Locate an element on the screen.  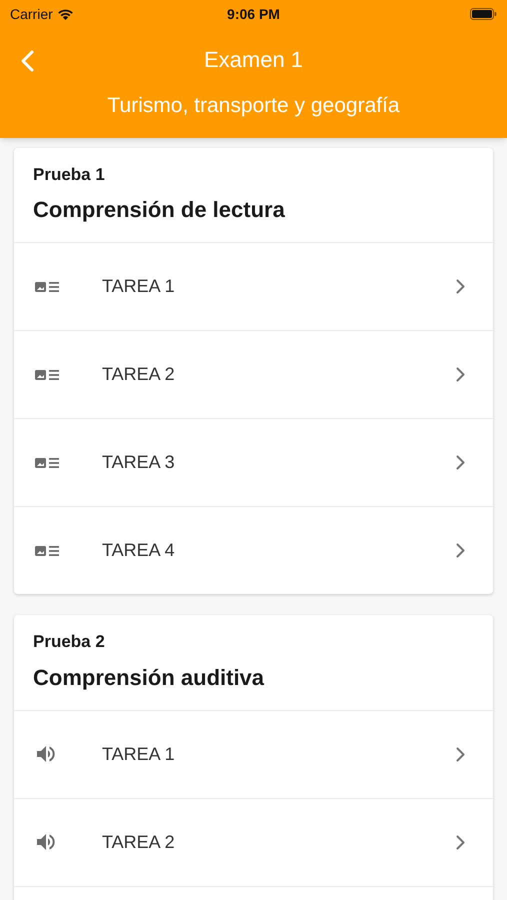
wifi-icon is located at coordinates (65, 14).